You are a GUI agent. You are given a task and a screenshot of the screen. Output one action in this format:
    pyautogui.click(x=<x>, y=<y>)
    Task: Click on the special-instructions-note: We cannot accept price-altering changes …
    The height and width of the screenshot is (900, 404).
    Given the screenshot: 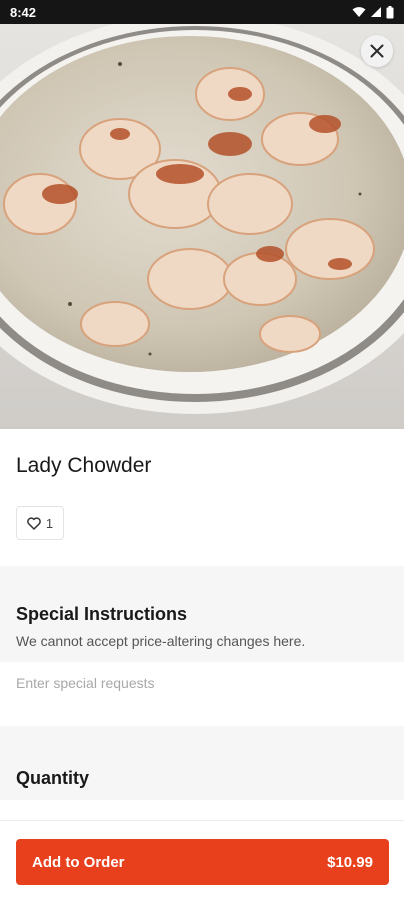 What is the action you would take?
    pyautogui.click(x=161, y=641)
    